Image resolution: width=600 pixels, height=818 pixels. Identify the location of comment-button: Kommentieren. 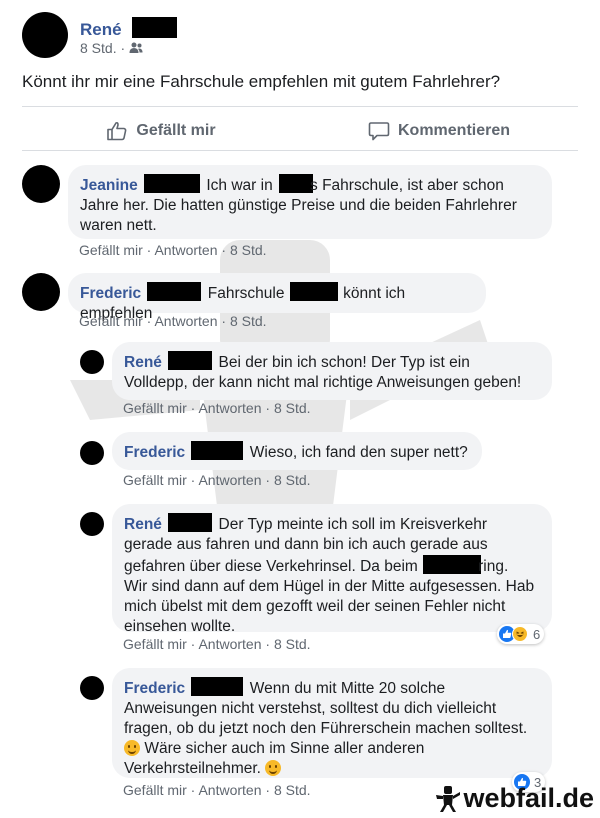
(439, 131).